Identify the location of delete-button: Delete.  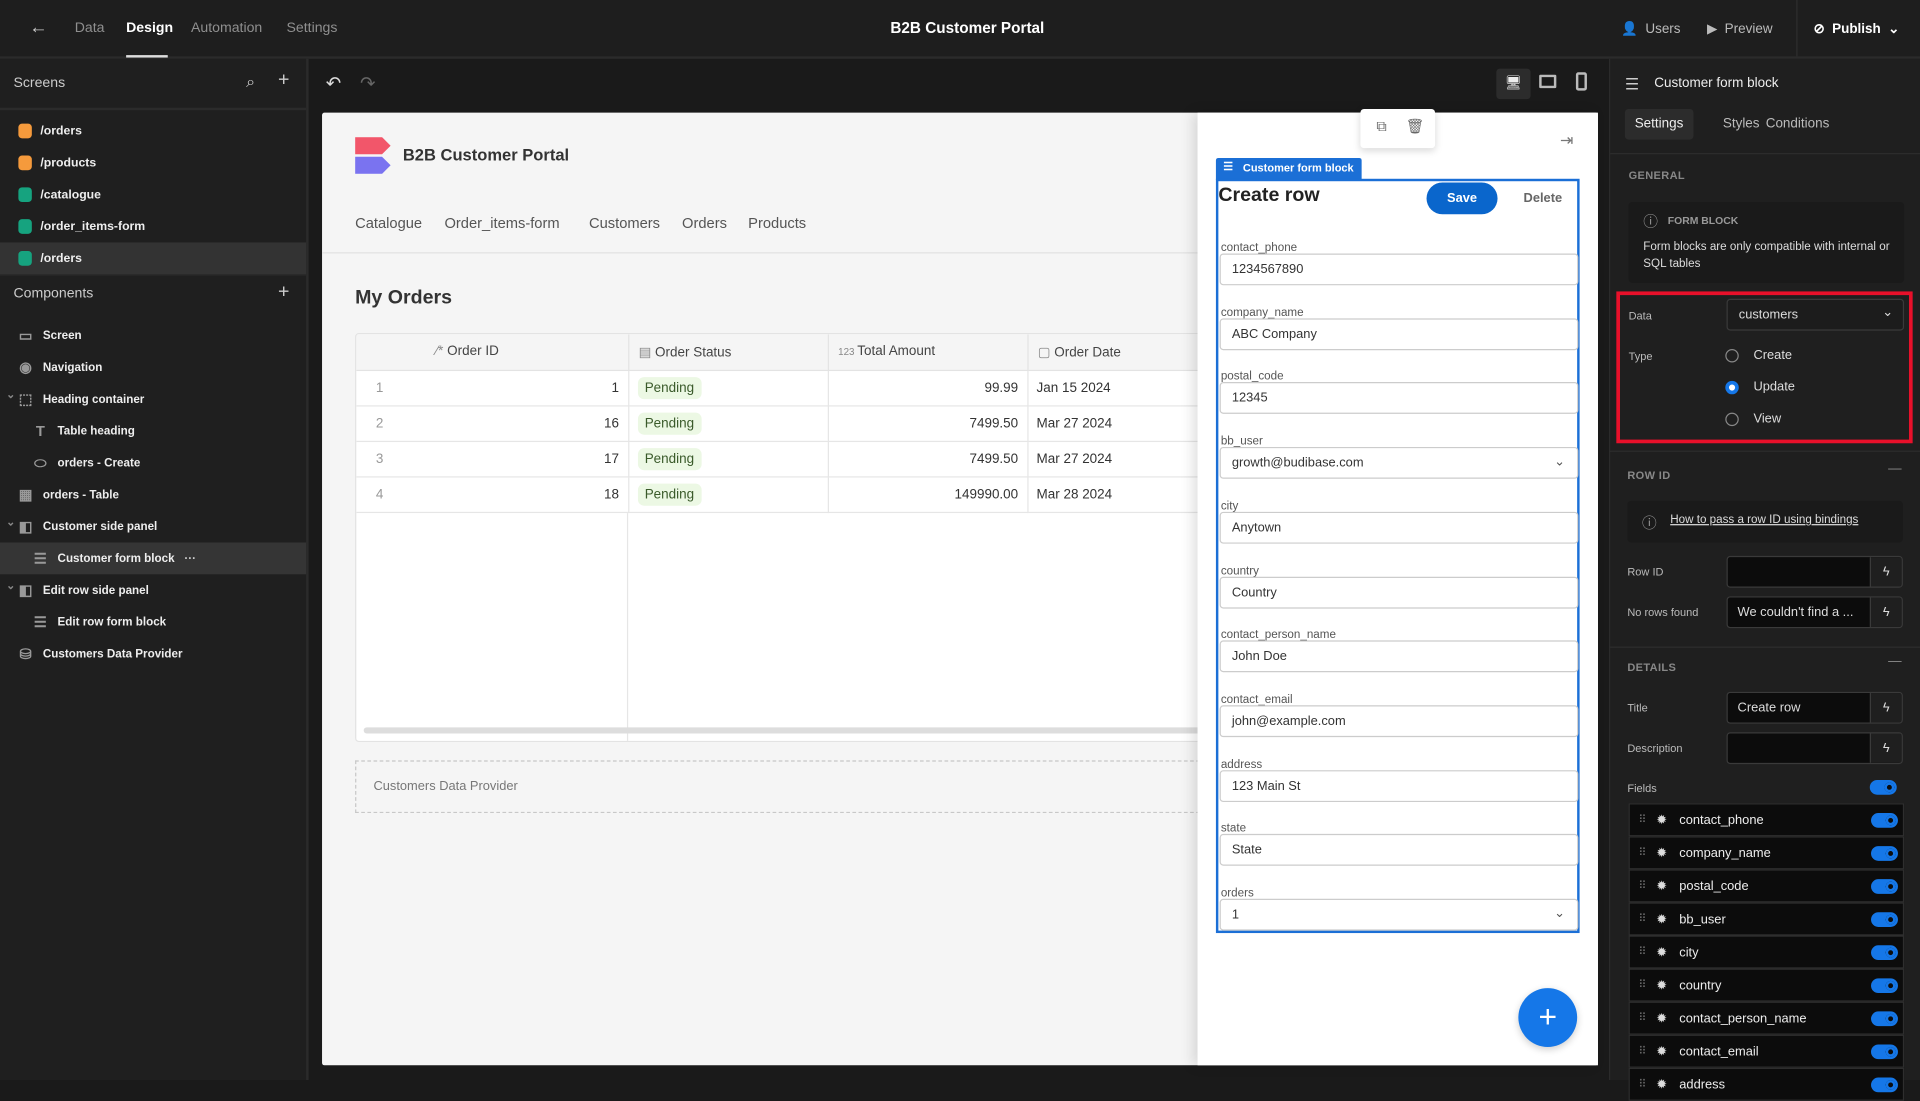
(1542, 198).